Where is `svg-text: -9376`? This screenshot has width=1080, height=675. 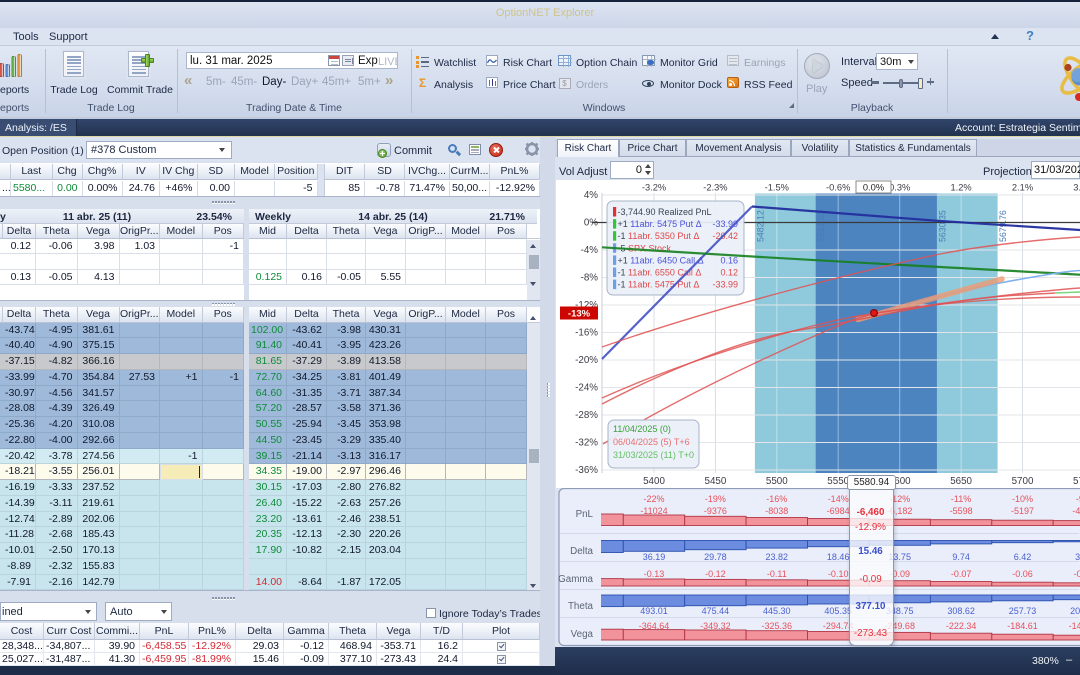 svg-text: -9376 is located at coordinates (715, 511).